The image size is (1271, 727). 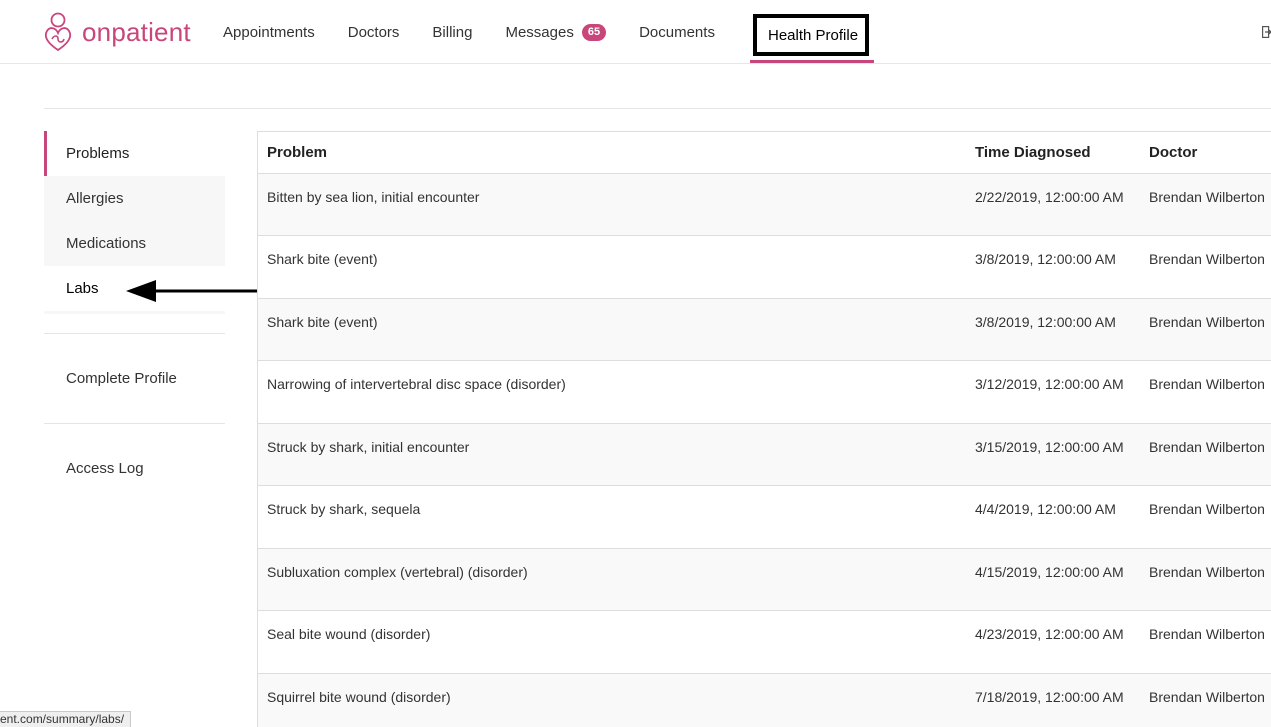 What do you see at coordinates (594, 32) in the screenshot?
I see `messages-count-badge: 65` at bounding box center [594, 32].